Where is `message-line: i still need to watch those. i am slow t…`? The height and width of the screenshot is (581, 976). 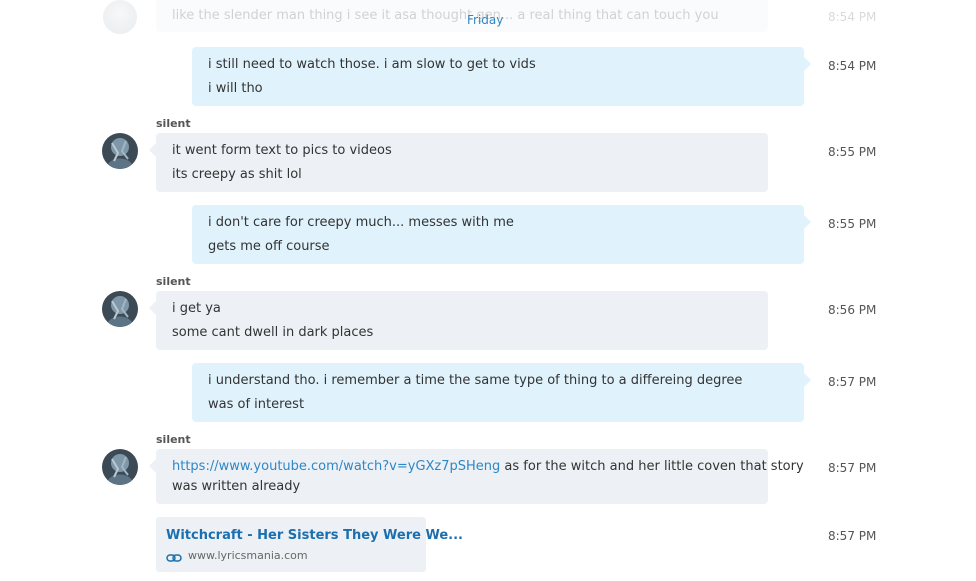 message-line: i still need to watch those. i am slow t… is located at coordinates (372, 64).